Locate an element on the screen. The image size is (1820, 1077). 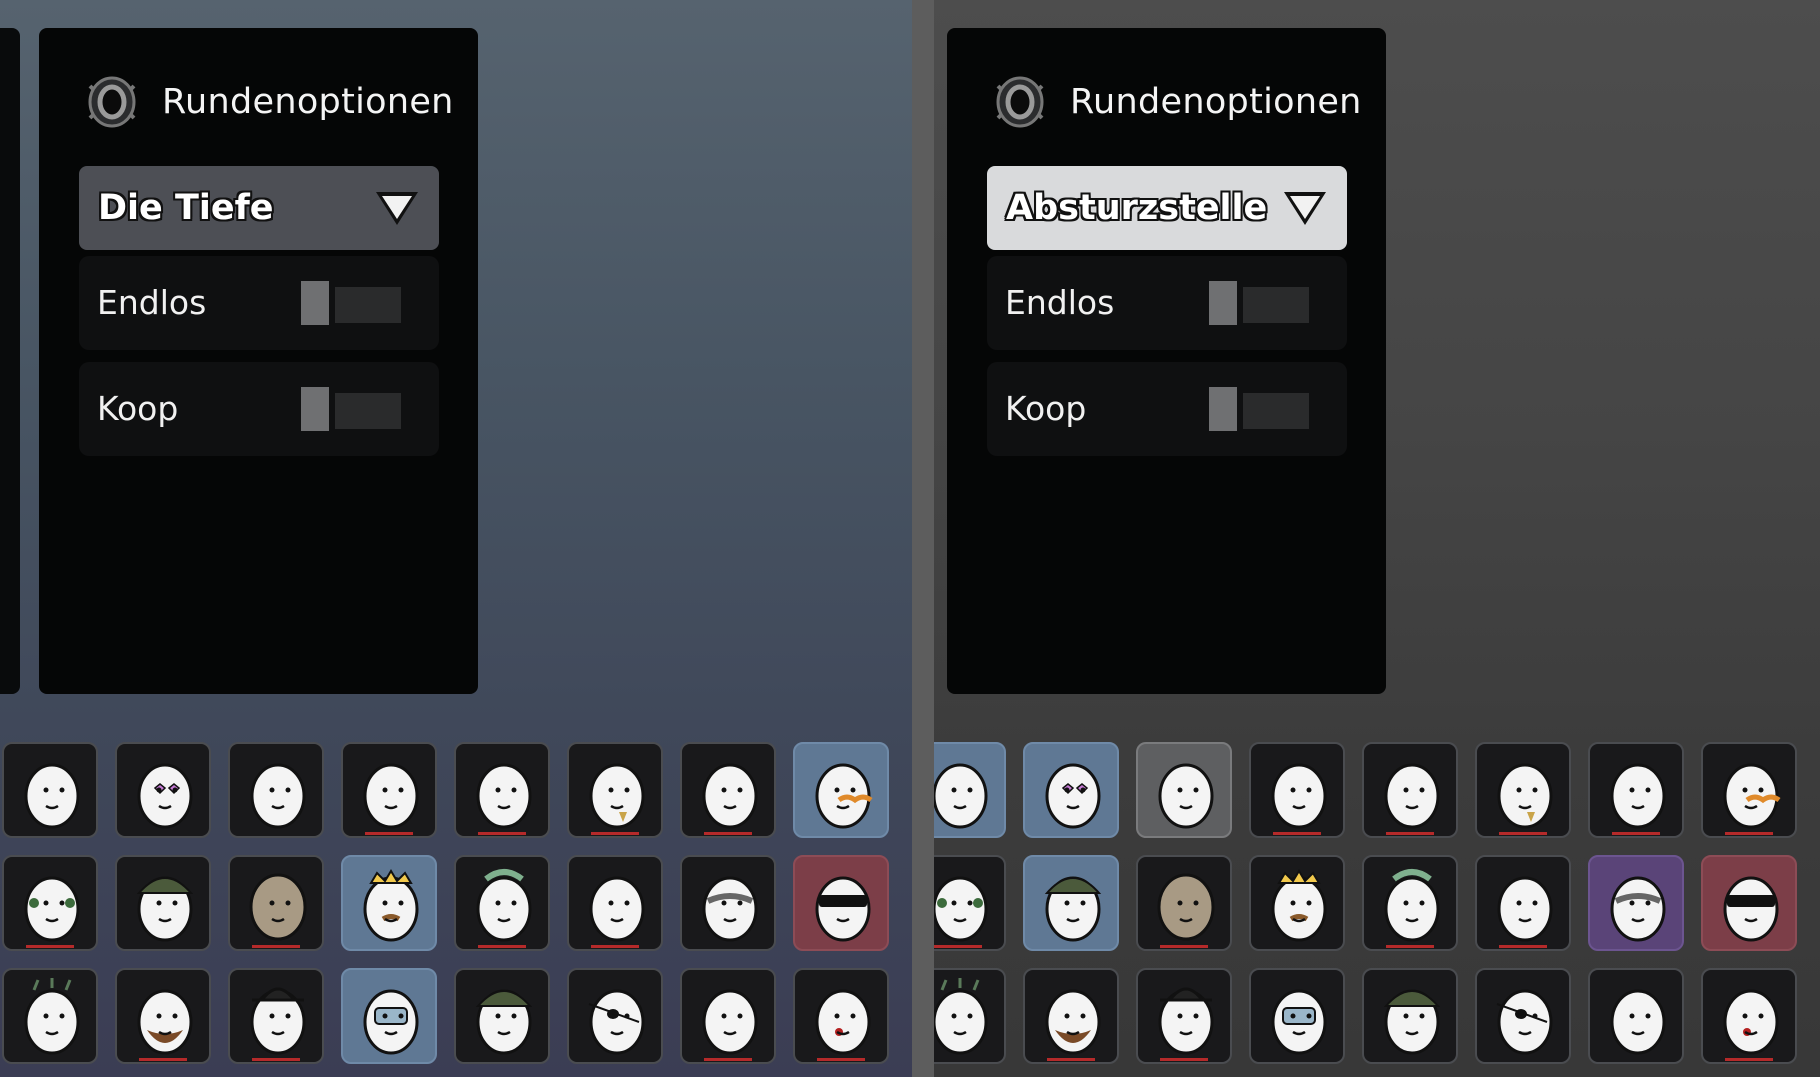
egg-bucket-hat-icon is located at coordinates (165, 909).